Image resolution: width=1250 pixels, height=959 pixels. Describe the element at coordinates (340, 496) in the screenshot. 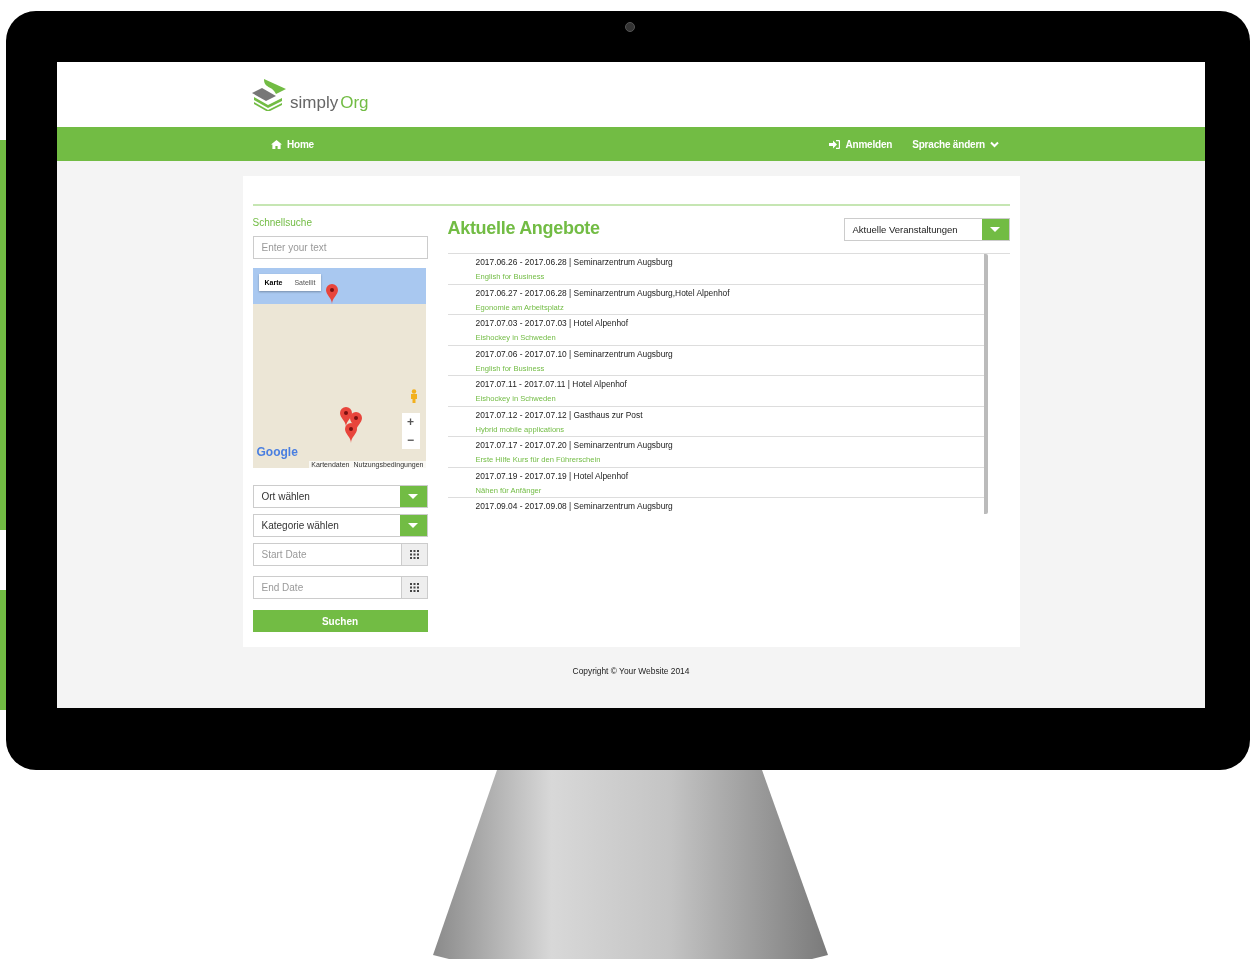

I see `select-dropdown: Ort wählen` at that location.